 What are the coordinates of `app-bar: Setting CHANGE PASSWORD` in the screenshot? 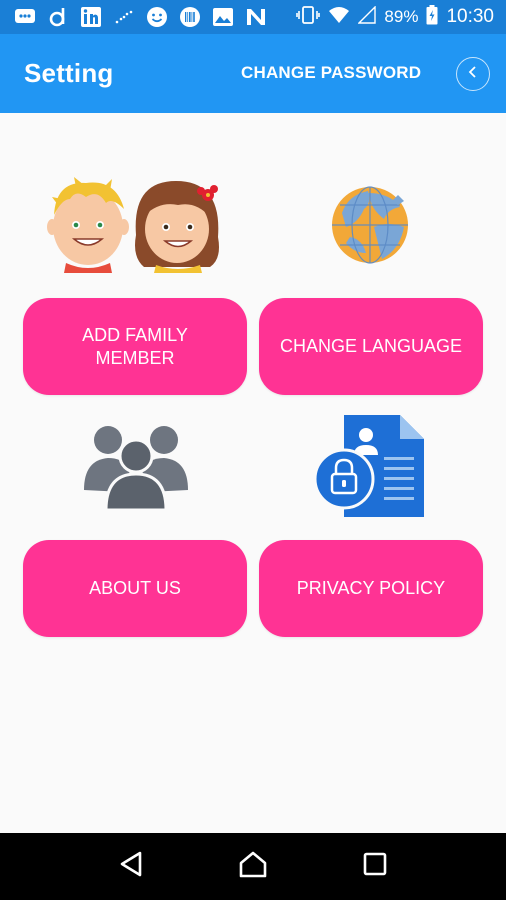 It's located at (253, 73).